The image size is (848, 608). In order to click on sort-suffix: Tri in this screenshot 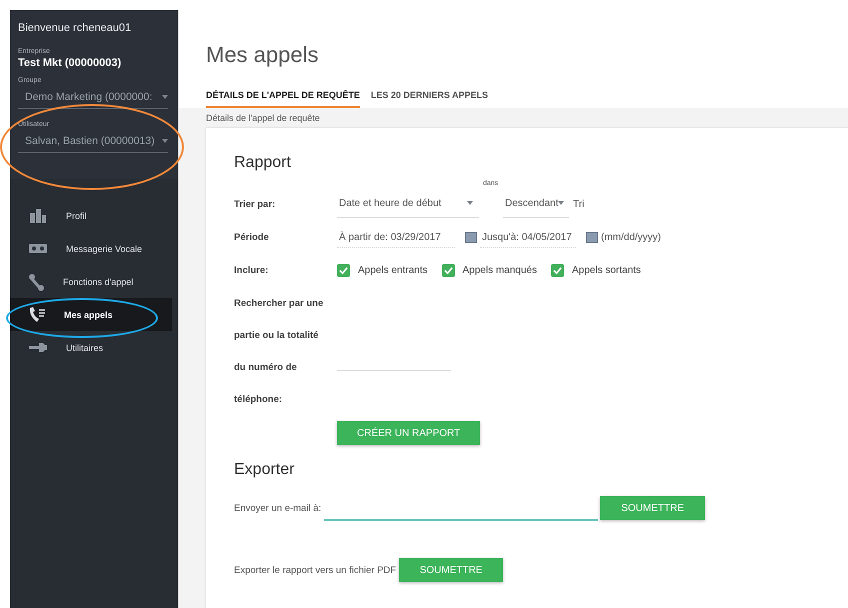, I will do `click(578, 204)`.